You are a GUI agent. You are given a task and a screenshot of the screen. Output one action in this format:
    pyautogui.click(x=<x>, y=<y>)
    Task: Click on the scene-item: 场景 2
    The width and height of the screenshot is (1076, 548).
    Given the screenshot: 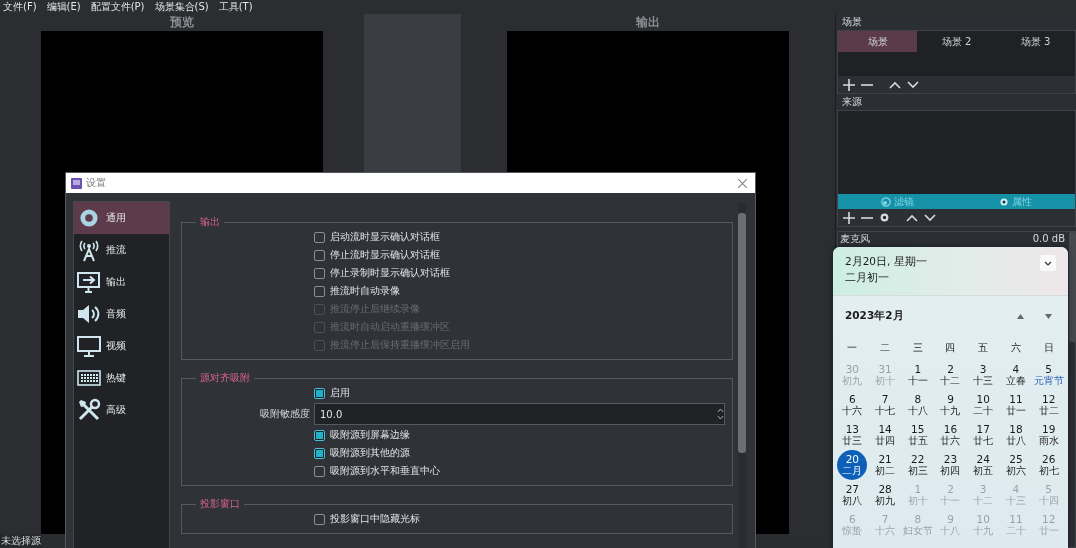 What is the action you would take?
    pyautogui.click(x=956, y=41)
    